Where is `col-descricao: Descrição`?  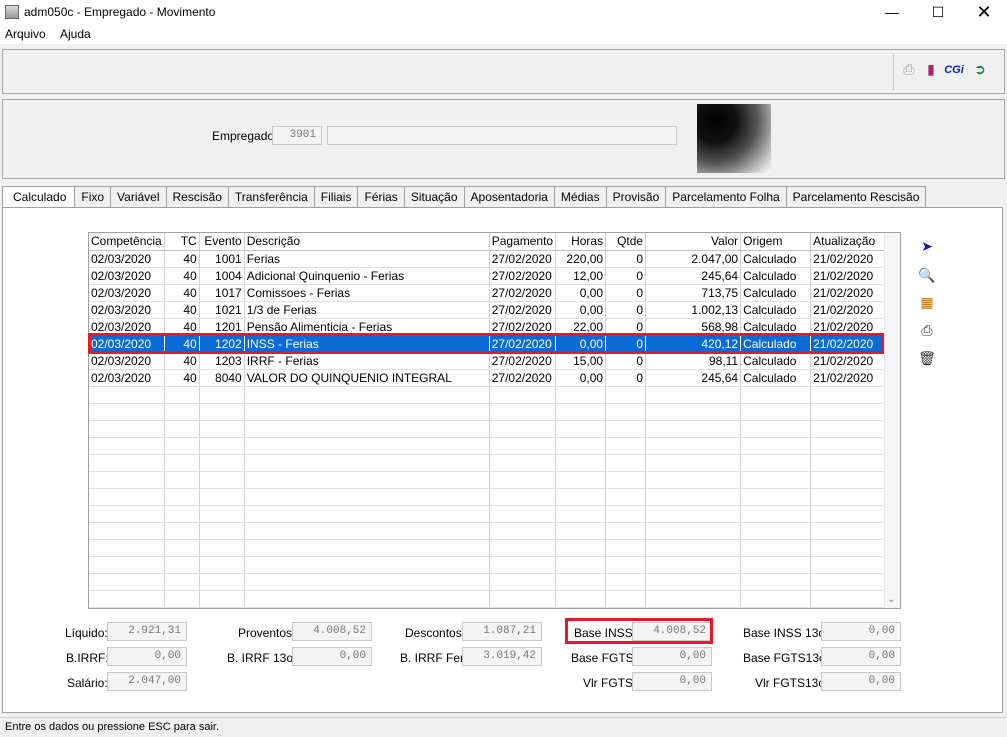 col-descricao: Descrição is located at coordinates (367, 242).